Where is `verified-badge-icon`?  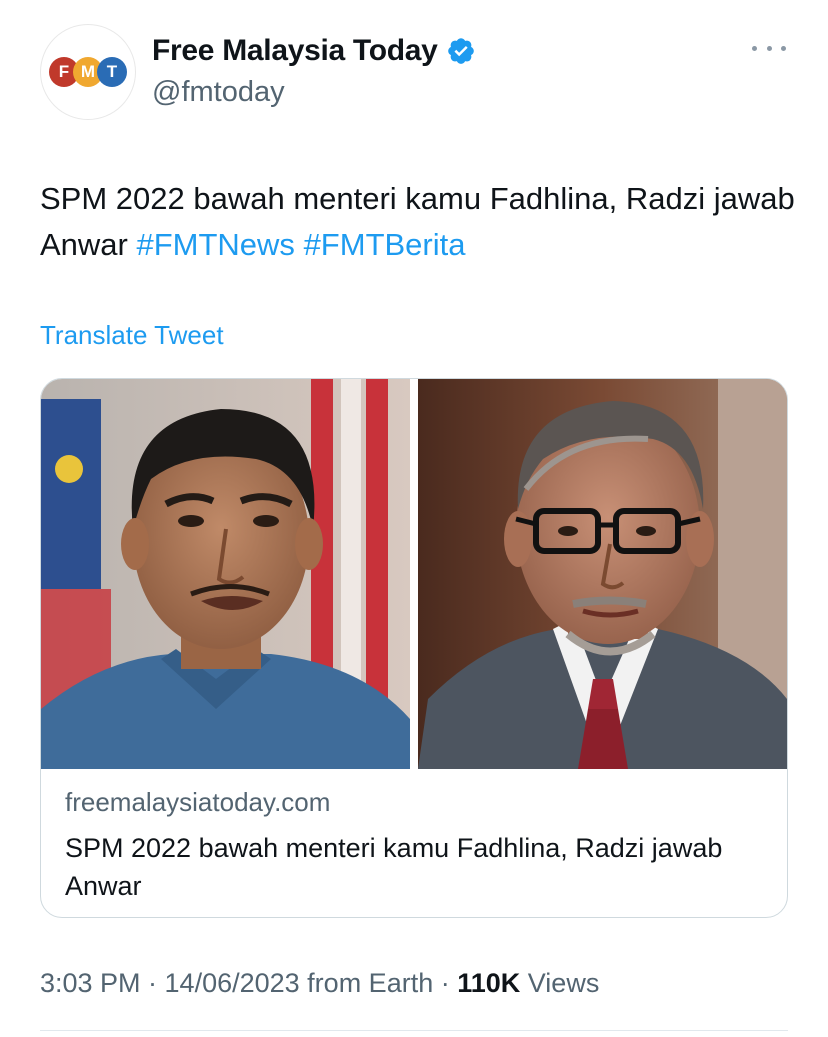
verified-badge-icon is located at coordinates (460, 51).